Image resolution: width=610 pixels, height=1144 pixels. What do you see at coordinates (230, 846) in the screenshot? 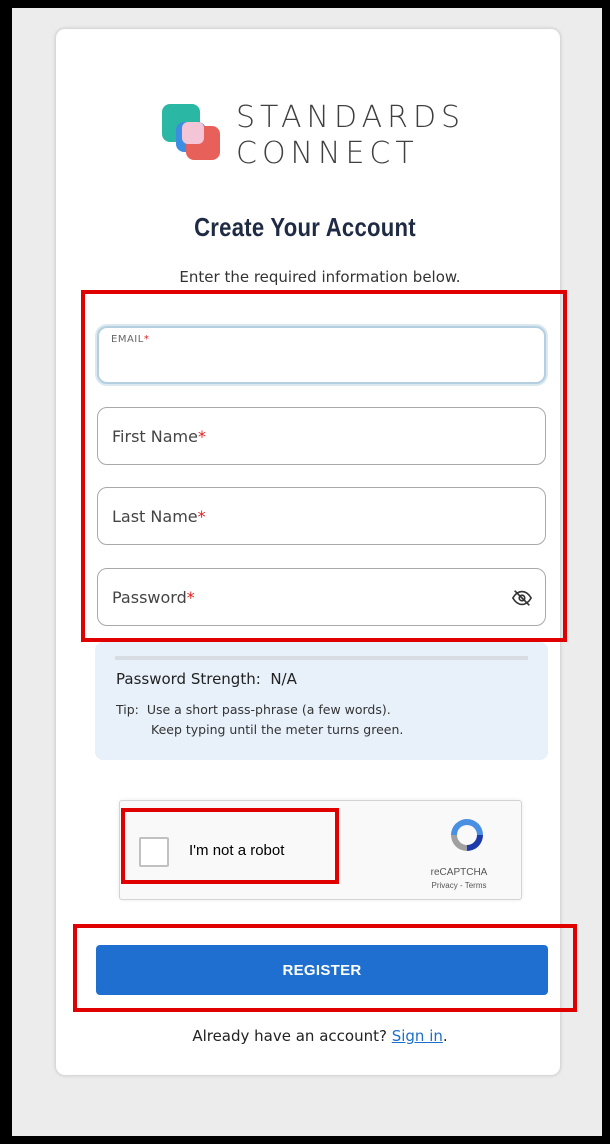
I see `robot-highlight-box` at bounding box center [230, 846].